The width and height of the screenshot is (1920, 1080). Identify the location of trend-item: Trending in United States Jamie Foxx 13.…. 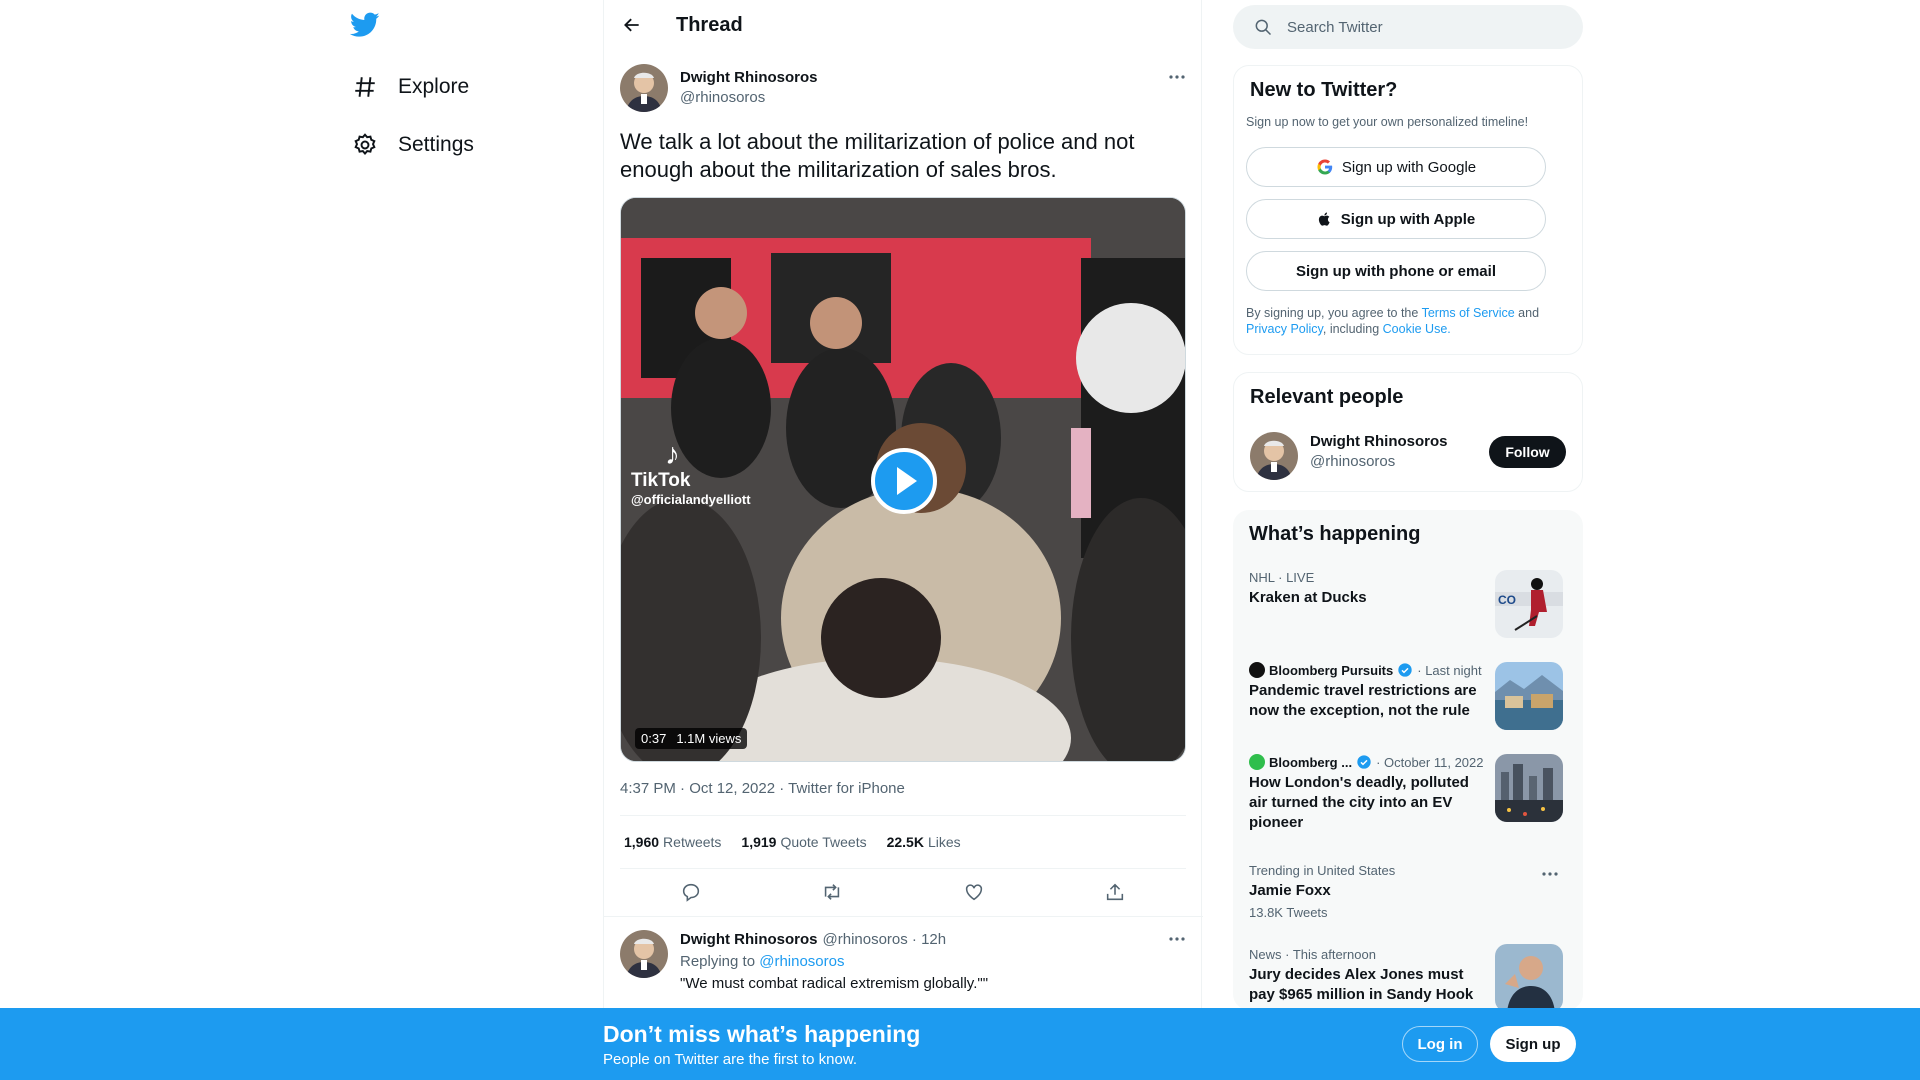
(1409, 891).